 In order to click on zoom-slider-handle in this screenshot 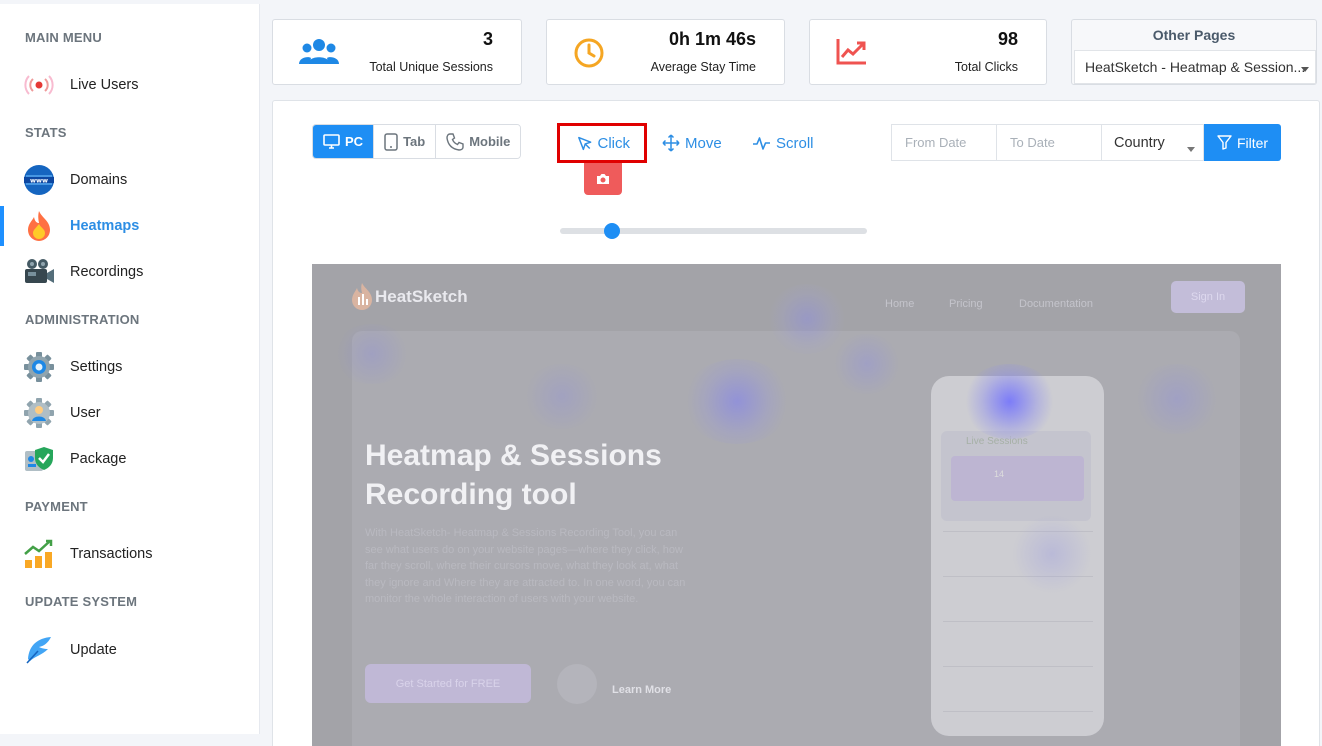, I will do `click(612, 231)`.